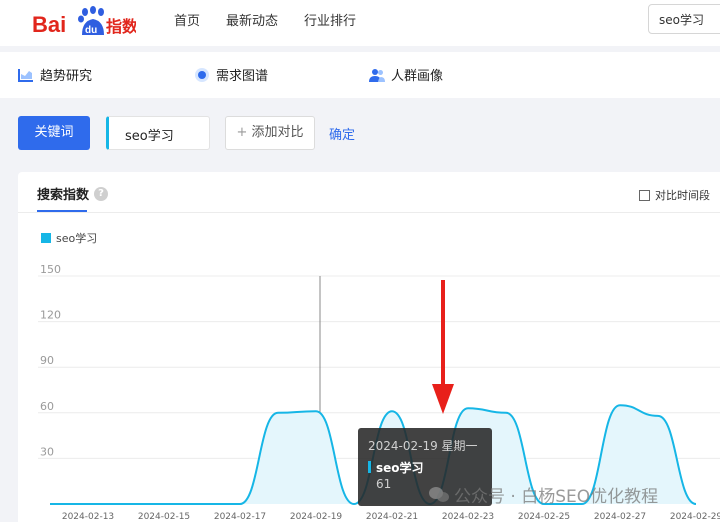  What do you see at coordinates (468, 517) in the screenshot?
I see `x-tick-label: 2024-02-23` at bounding box center [468, 517].